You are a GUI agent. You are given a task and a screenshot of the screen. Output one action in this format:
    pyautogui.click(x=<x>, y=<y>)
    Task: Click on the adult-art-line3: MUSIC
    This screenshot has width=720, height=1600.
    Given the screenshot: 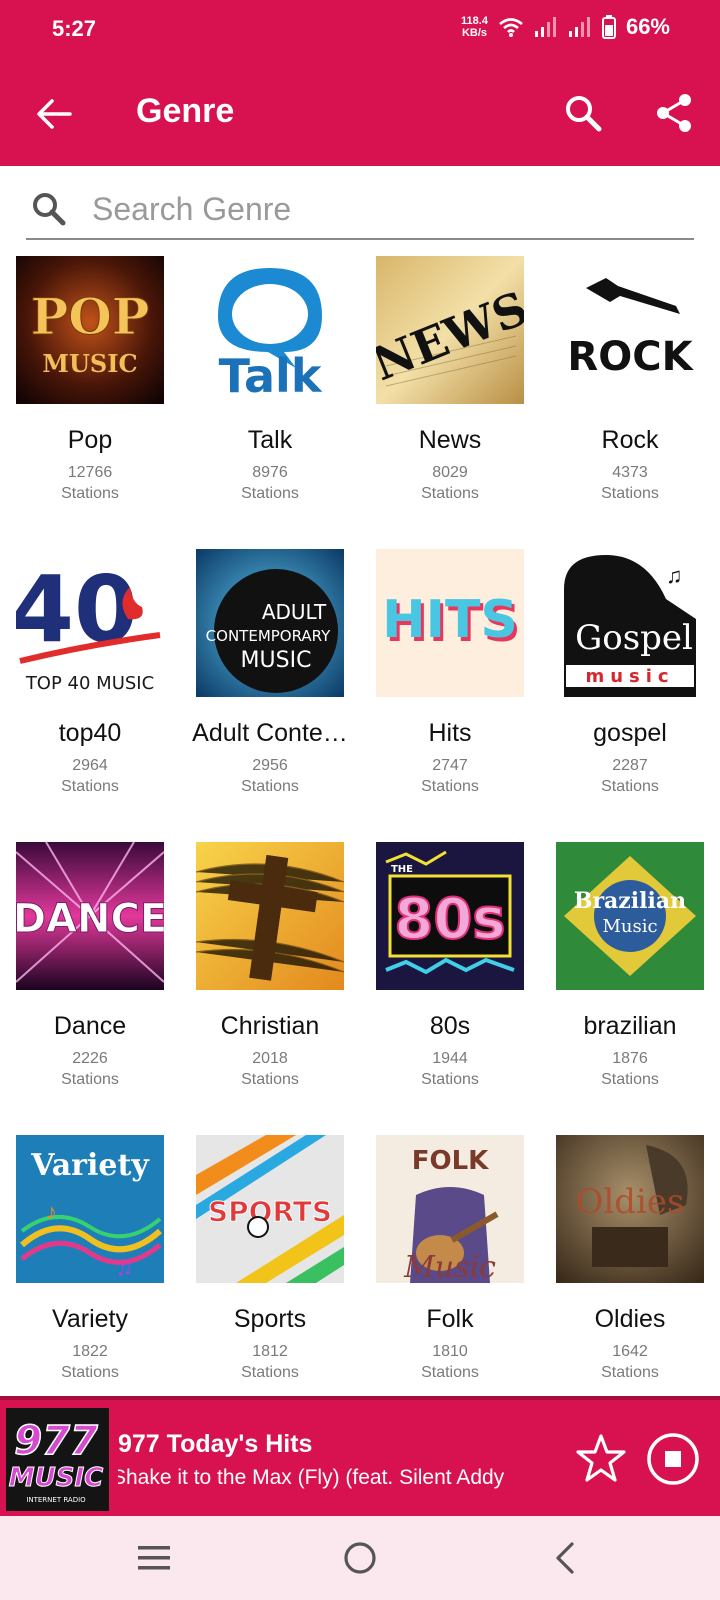 What is the action you would take?
    pyautogui.click(x=276, y=660)
    